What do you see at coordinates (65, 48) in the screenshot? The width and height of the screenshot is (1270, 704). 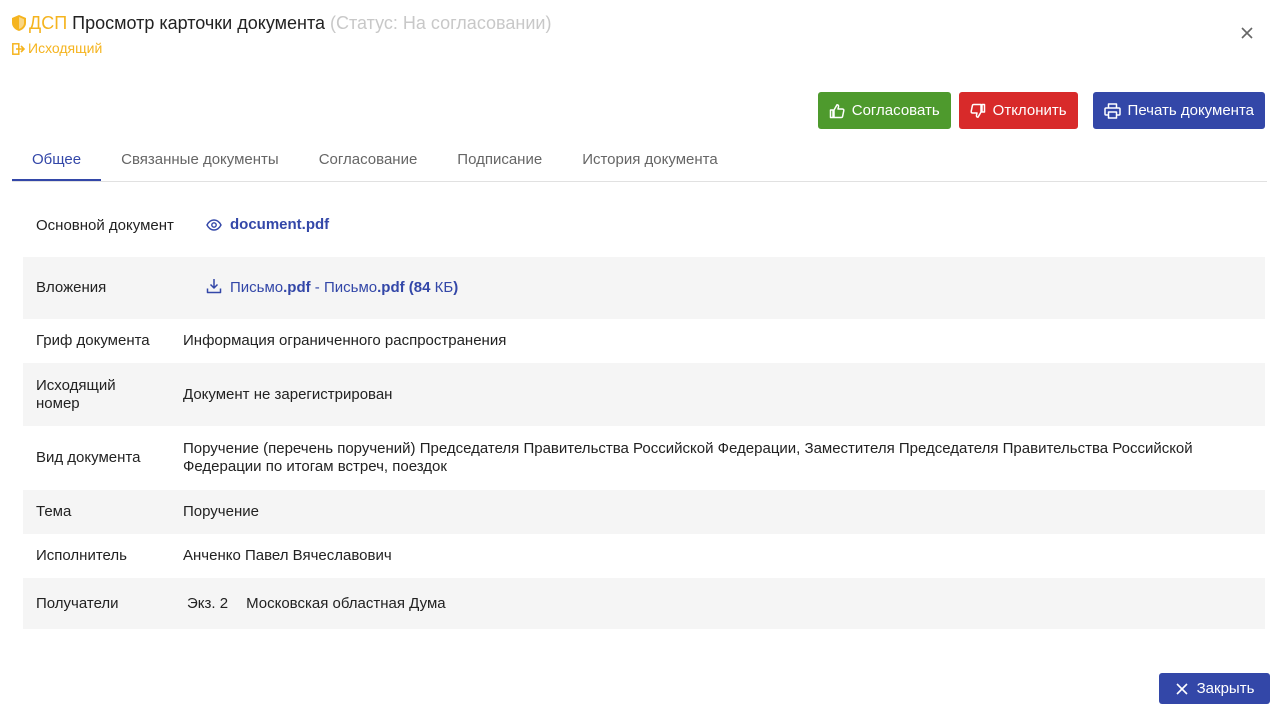 I see `direction-text: Исходящий` at bounding box center [65, 48].